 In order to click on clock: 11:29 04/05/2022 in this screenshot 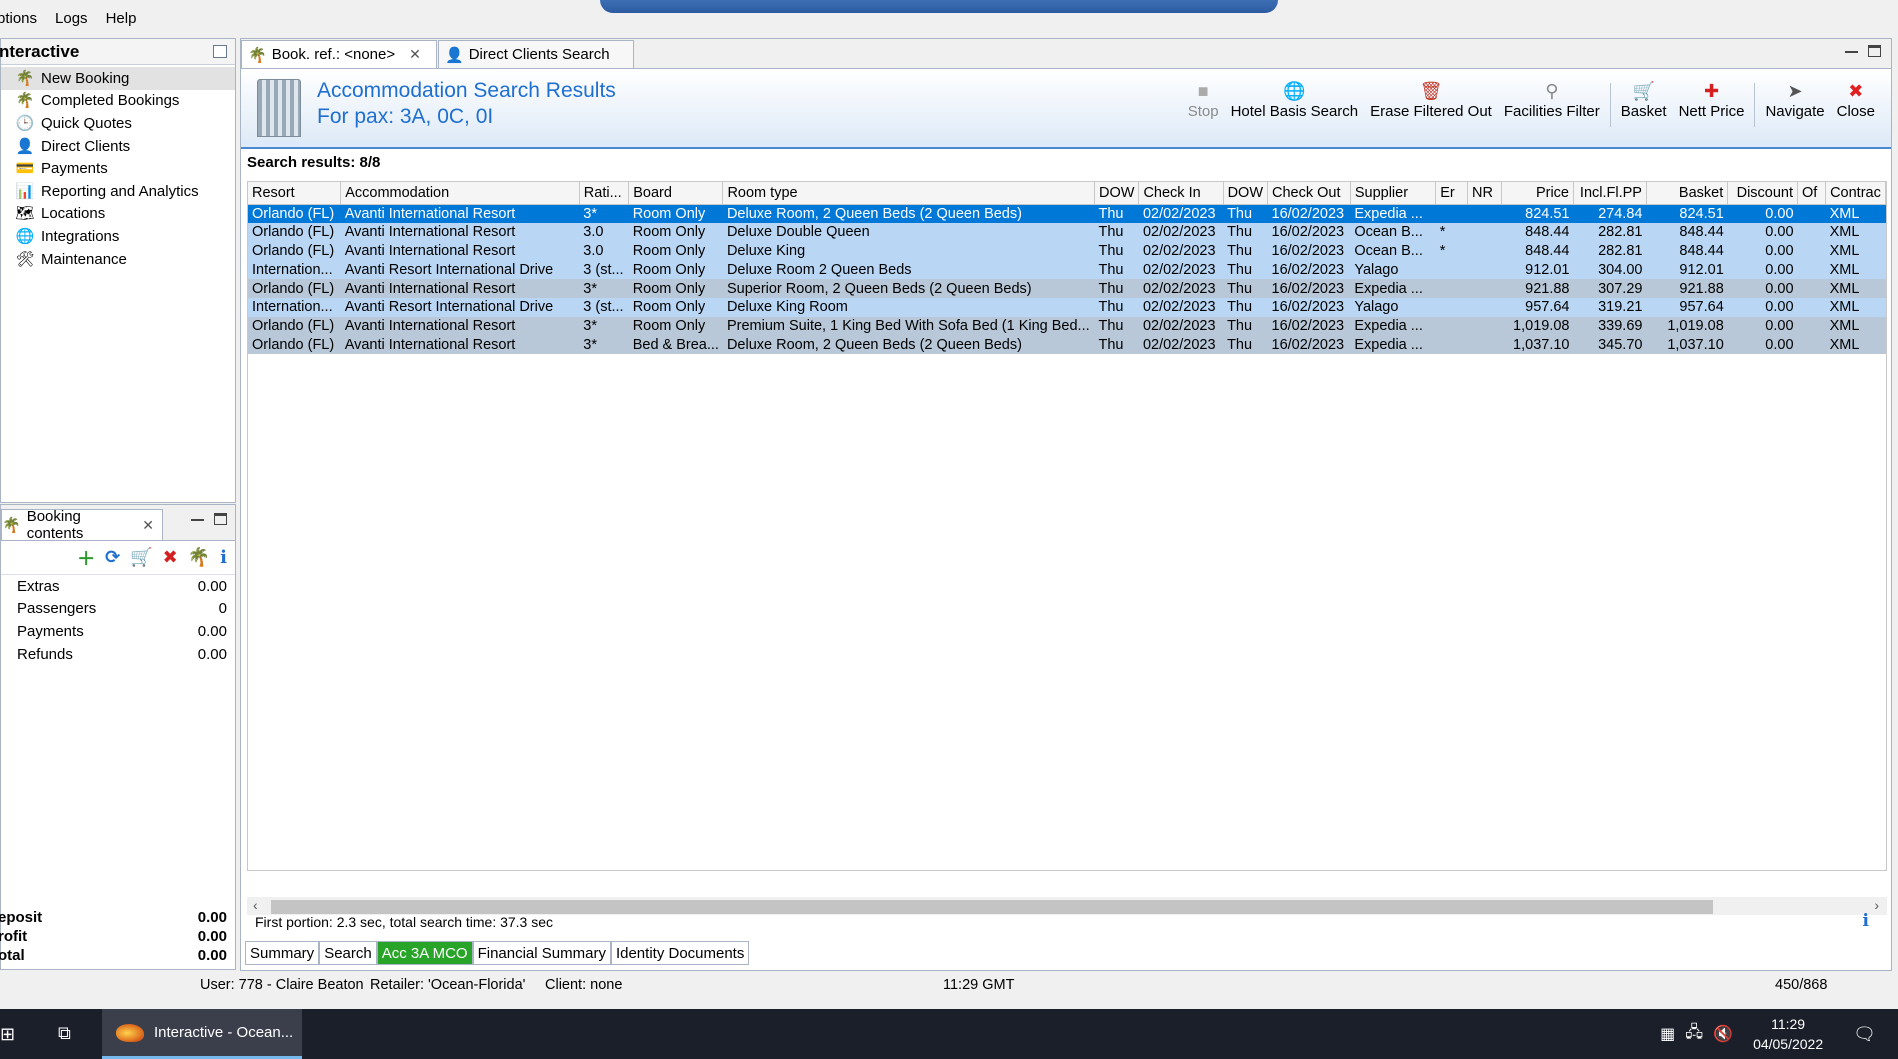, I will do `click(1788, 1034)`.